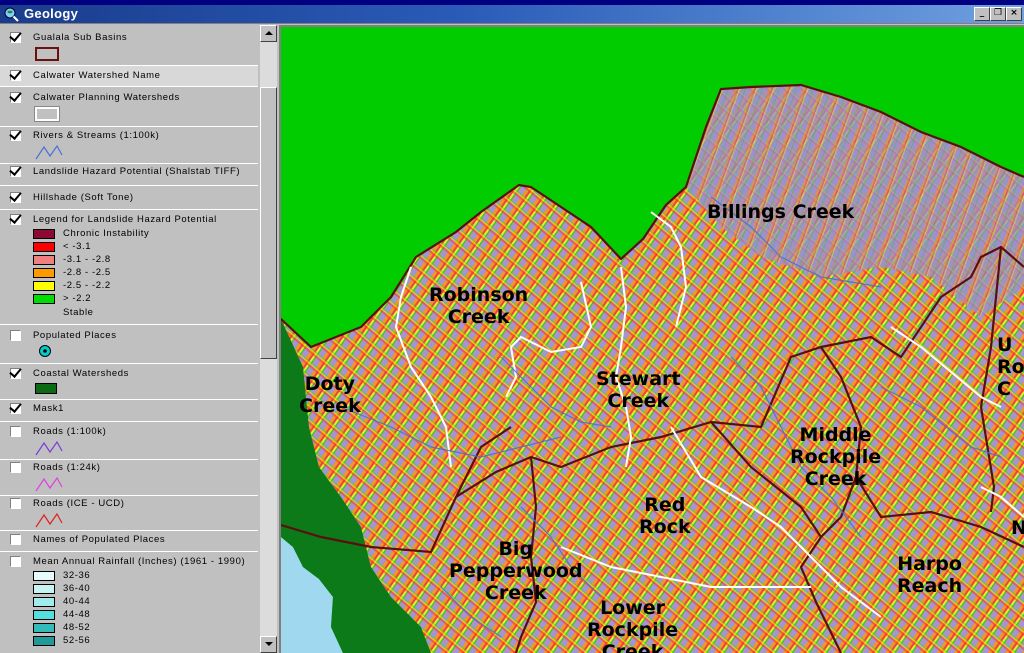  I want to click on chevron-up-icon, so click(269, 33).